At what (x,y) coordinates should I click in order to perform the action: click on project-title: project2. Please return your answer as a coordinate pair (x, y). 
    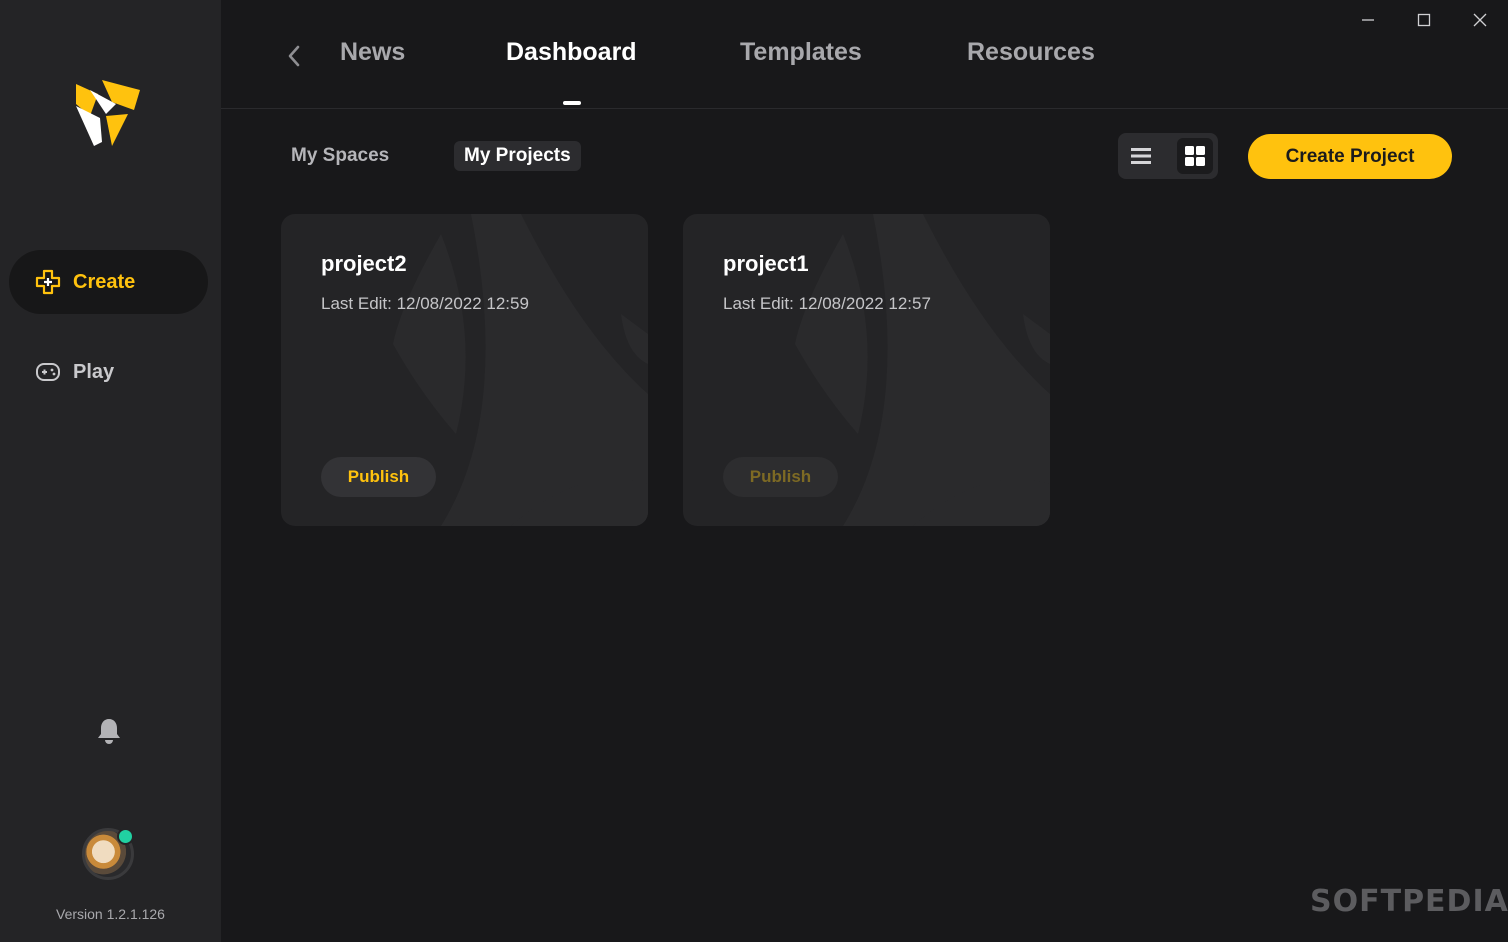
    Looking at the image, I should click on (364, 263).